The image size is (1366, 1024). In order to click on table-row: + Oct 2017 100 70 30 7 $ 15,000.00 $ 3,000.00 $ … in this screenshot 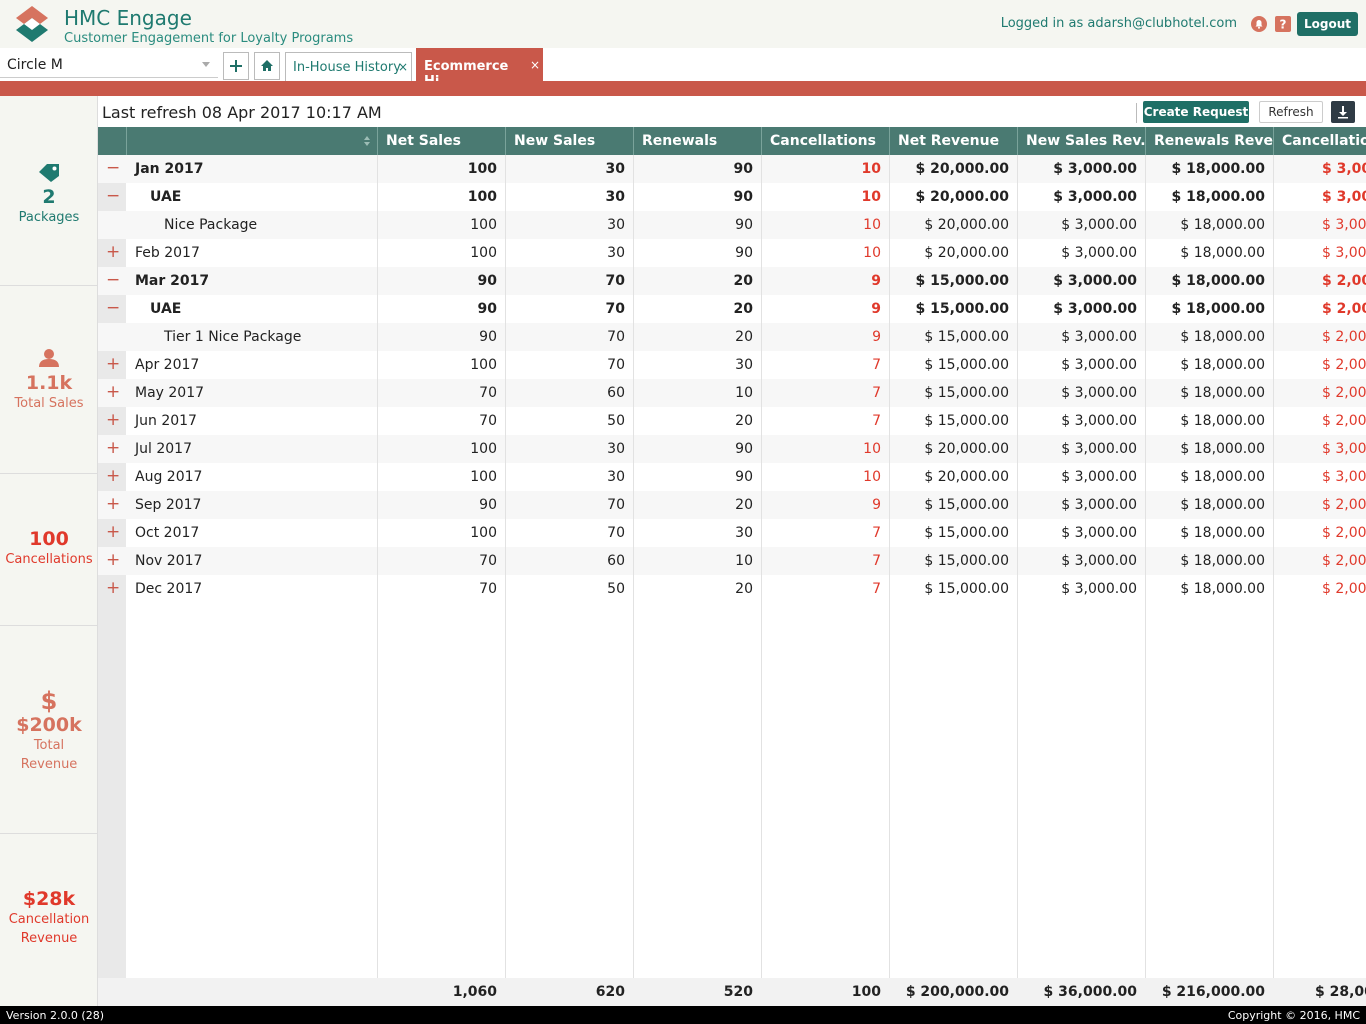, I will do `click(732, 533)`.